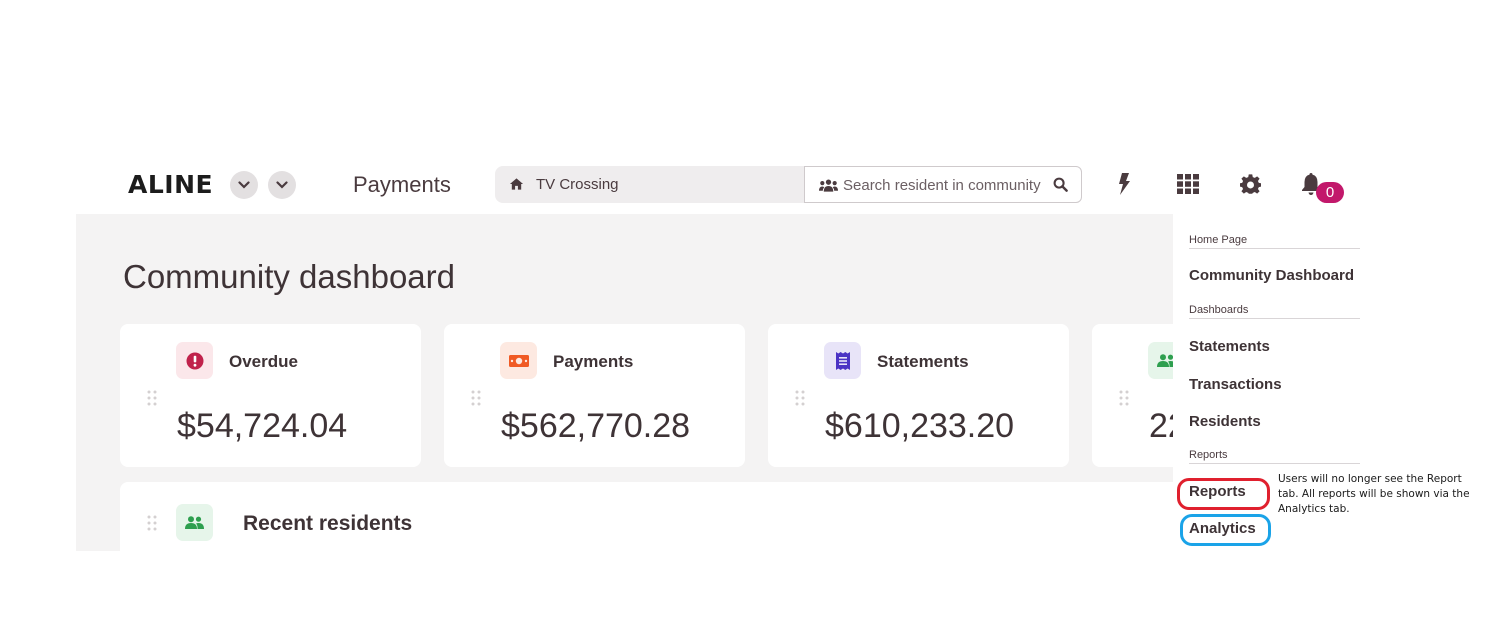 The width and height of the screenshot is (1499, 619). Describe the element at coordinates (1162, 360) in the screenshot. I see `residents-icon-box` at that location.